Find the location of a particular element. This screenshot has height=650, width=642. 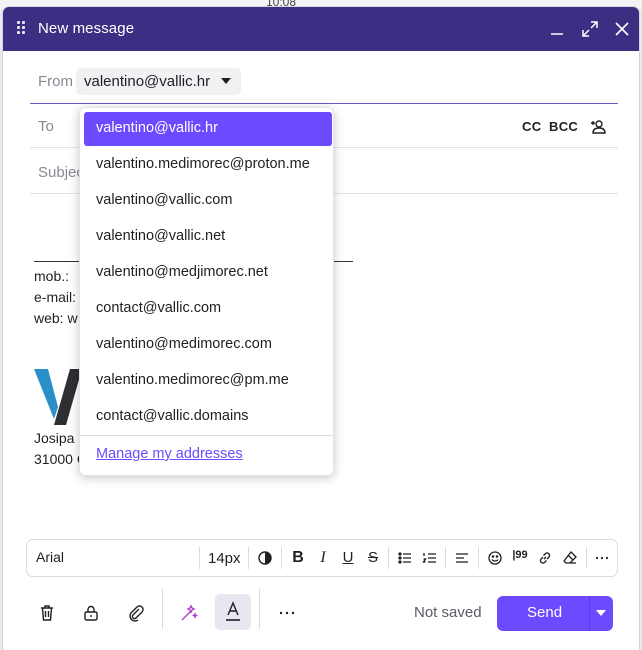

address-option-label: valentino@medjimorec.net is located at coordinates (182, 272).